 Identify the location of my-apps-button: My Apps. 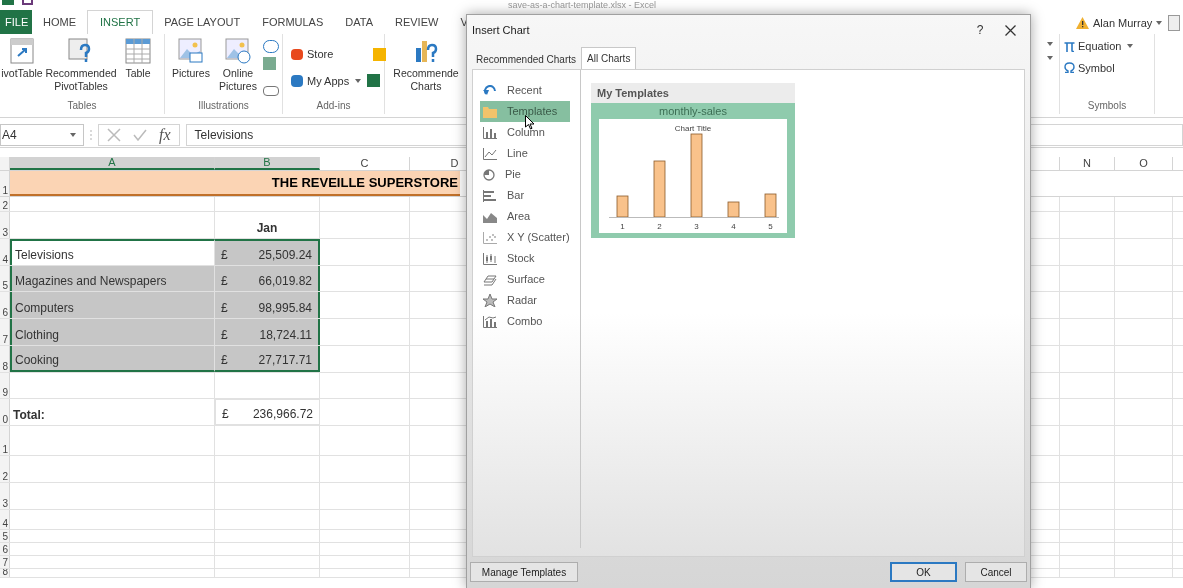
(320, 80).